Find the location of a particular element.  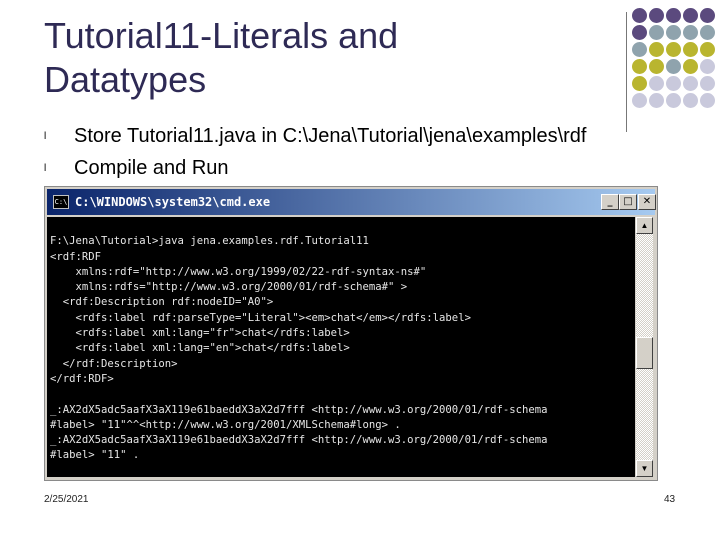

slide-title: Tutorial11-Literals and Datatypes is located at coordinates (324, 58).